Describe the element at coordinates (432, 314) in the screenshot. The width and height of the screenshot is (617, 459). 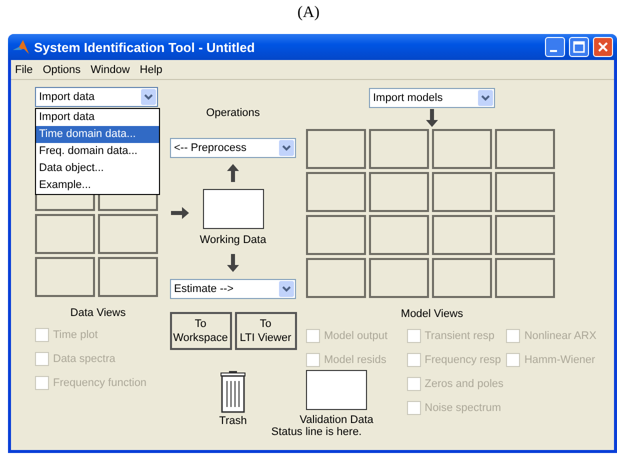
I see `section-title: Model Views` at that location.